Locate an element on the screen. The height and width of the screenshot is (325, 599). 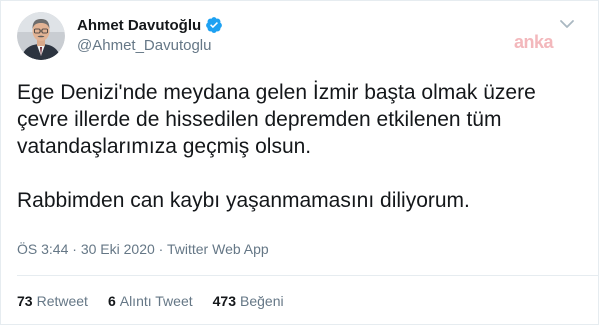
like-label: Beğeni is located at coordinates (262, 301).